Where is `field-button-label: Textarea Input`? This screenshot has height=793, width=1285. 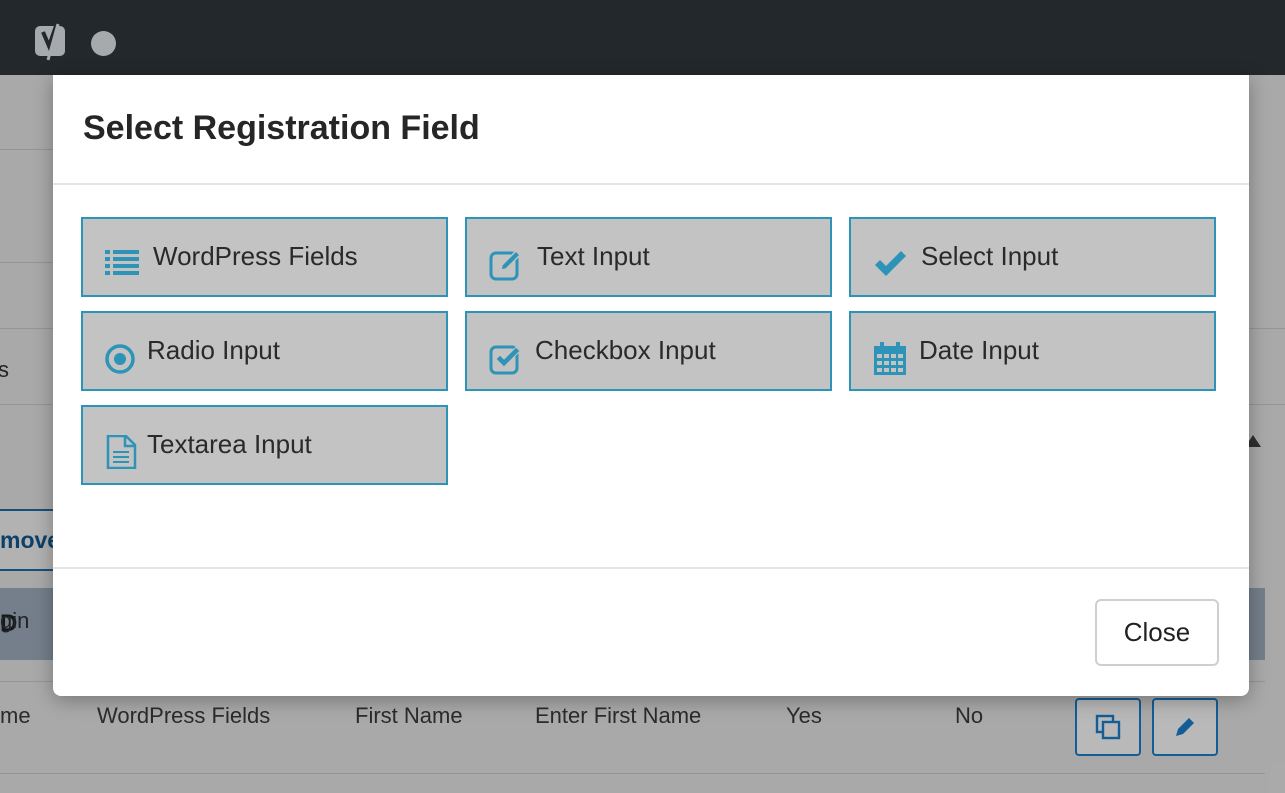
field-button-label: Textarea Input is located at coordinates (229, 444).